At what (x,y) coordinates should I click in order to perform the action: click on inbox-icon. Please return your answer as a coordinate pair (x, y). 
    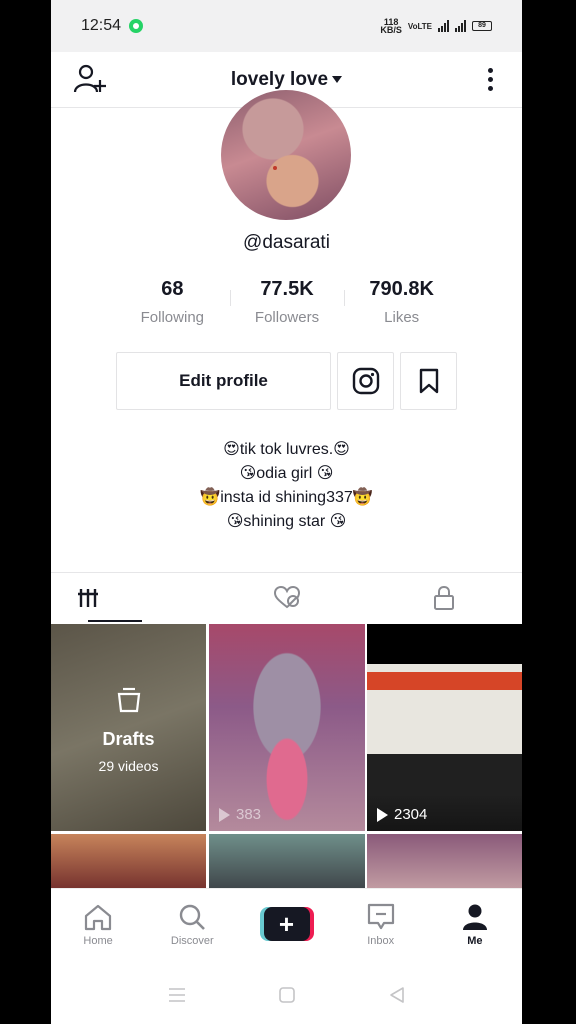
    Looking at the image, I should click on (380, 916).